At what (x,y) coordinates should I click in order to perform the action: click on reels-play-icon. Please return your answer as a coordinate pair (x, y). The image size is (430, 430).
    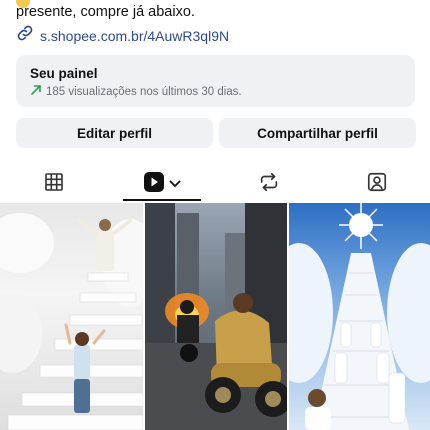
    Looking at the image, I should click on (156, 184).